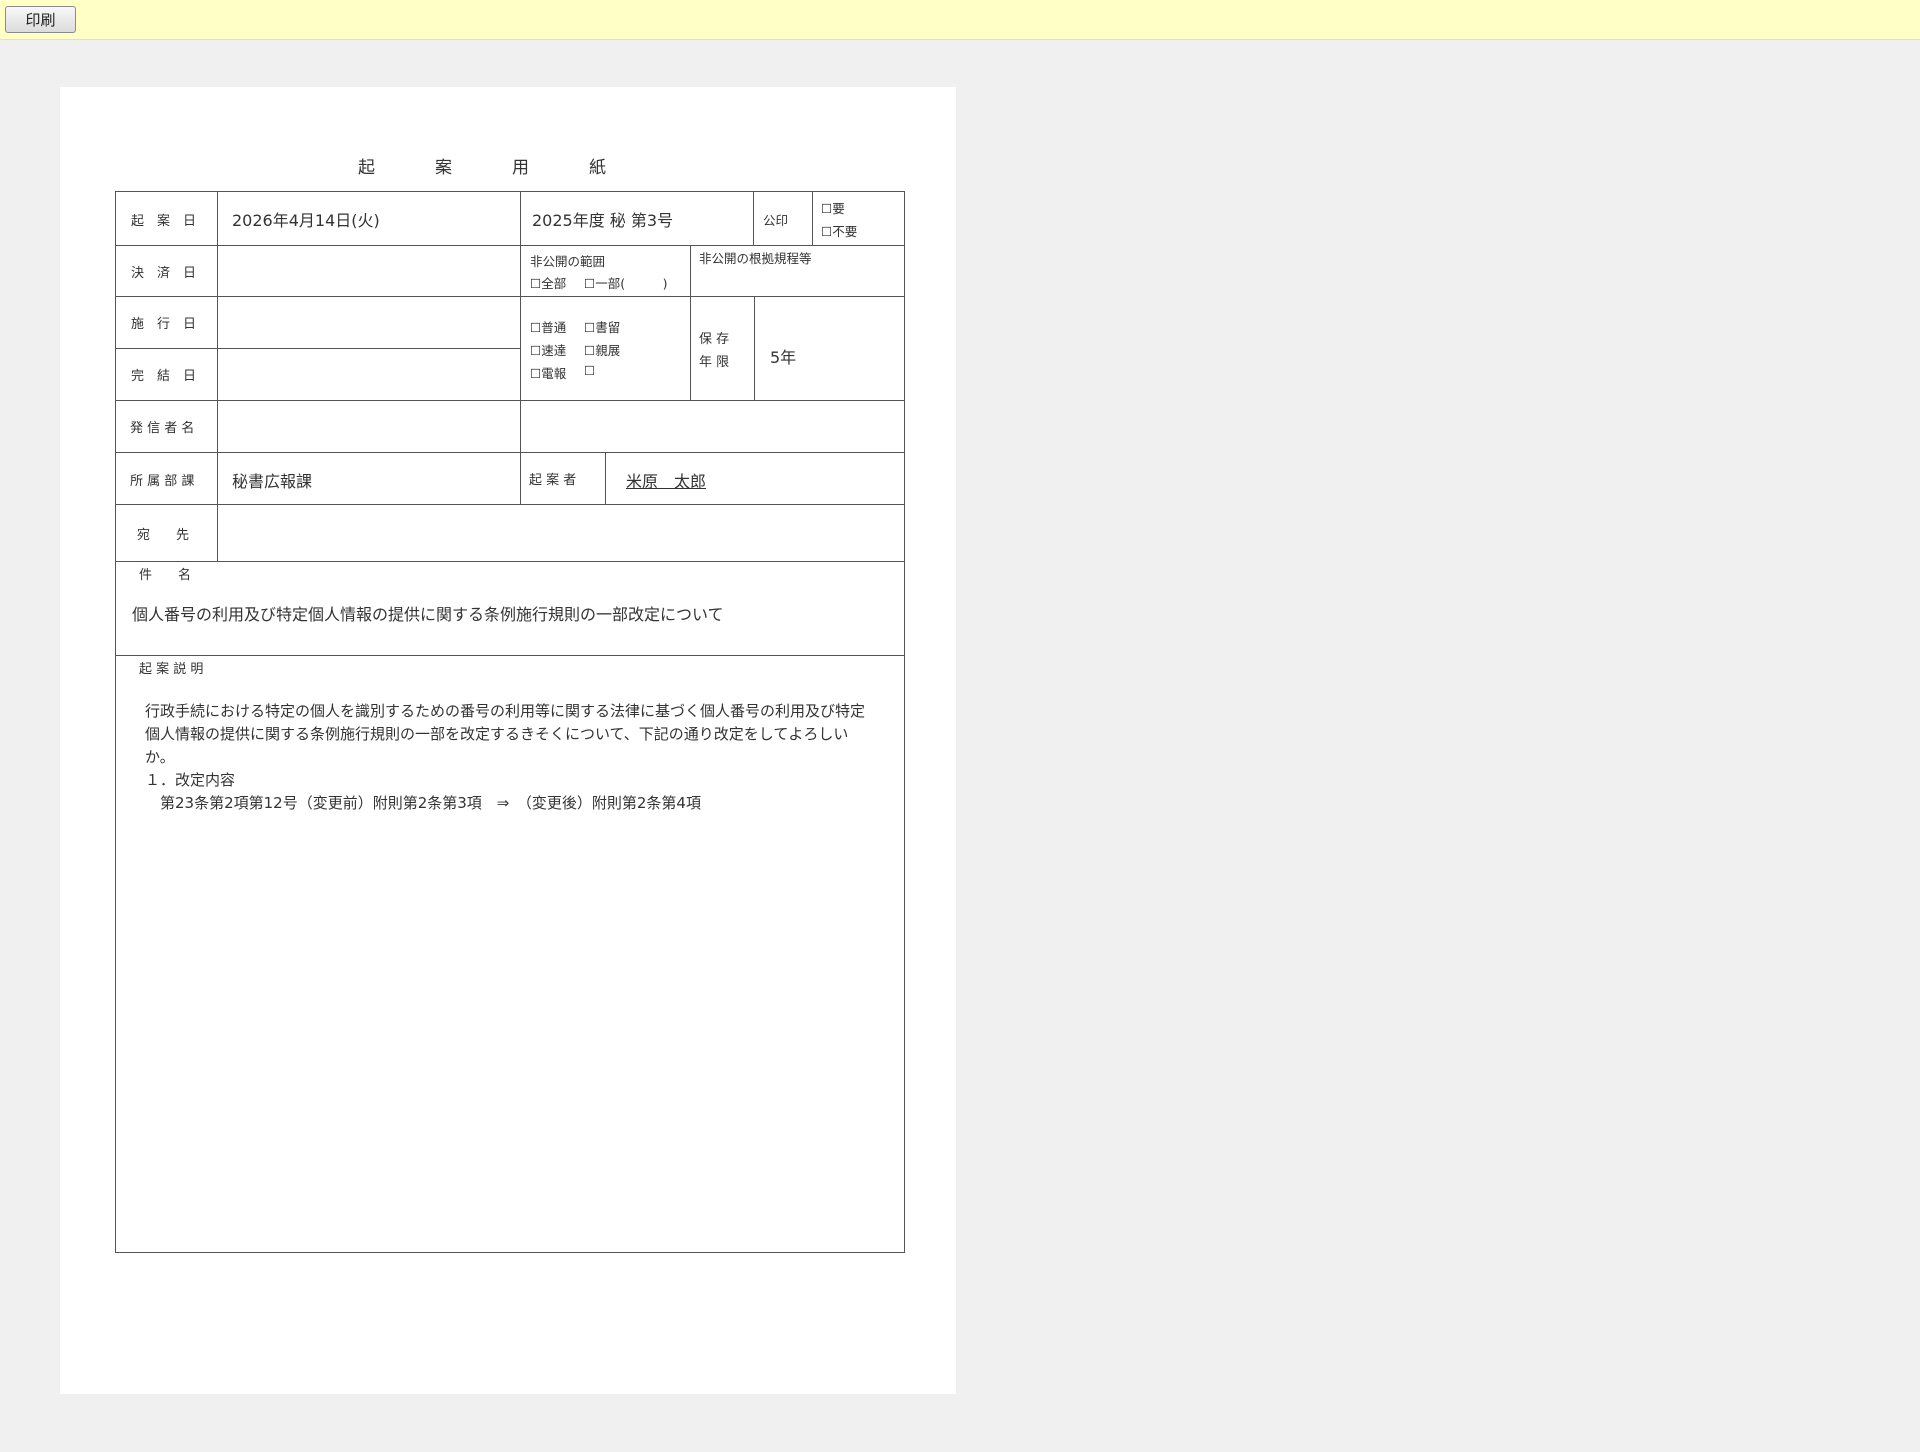 The width and height of the screenshot is (1920, 1452). I want to click on seal-required-checkbox: ☐要, so click(833, 207).